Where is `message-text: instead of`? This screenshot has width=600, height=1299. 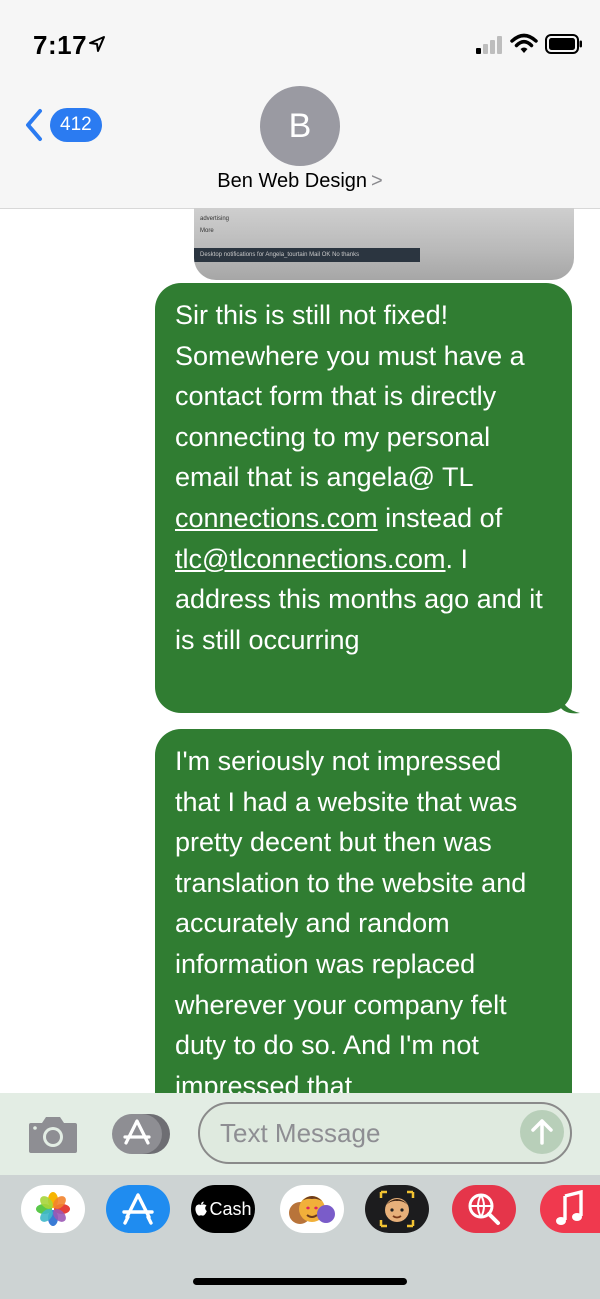 message-text: instead of is located at coordinates (440, 517).